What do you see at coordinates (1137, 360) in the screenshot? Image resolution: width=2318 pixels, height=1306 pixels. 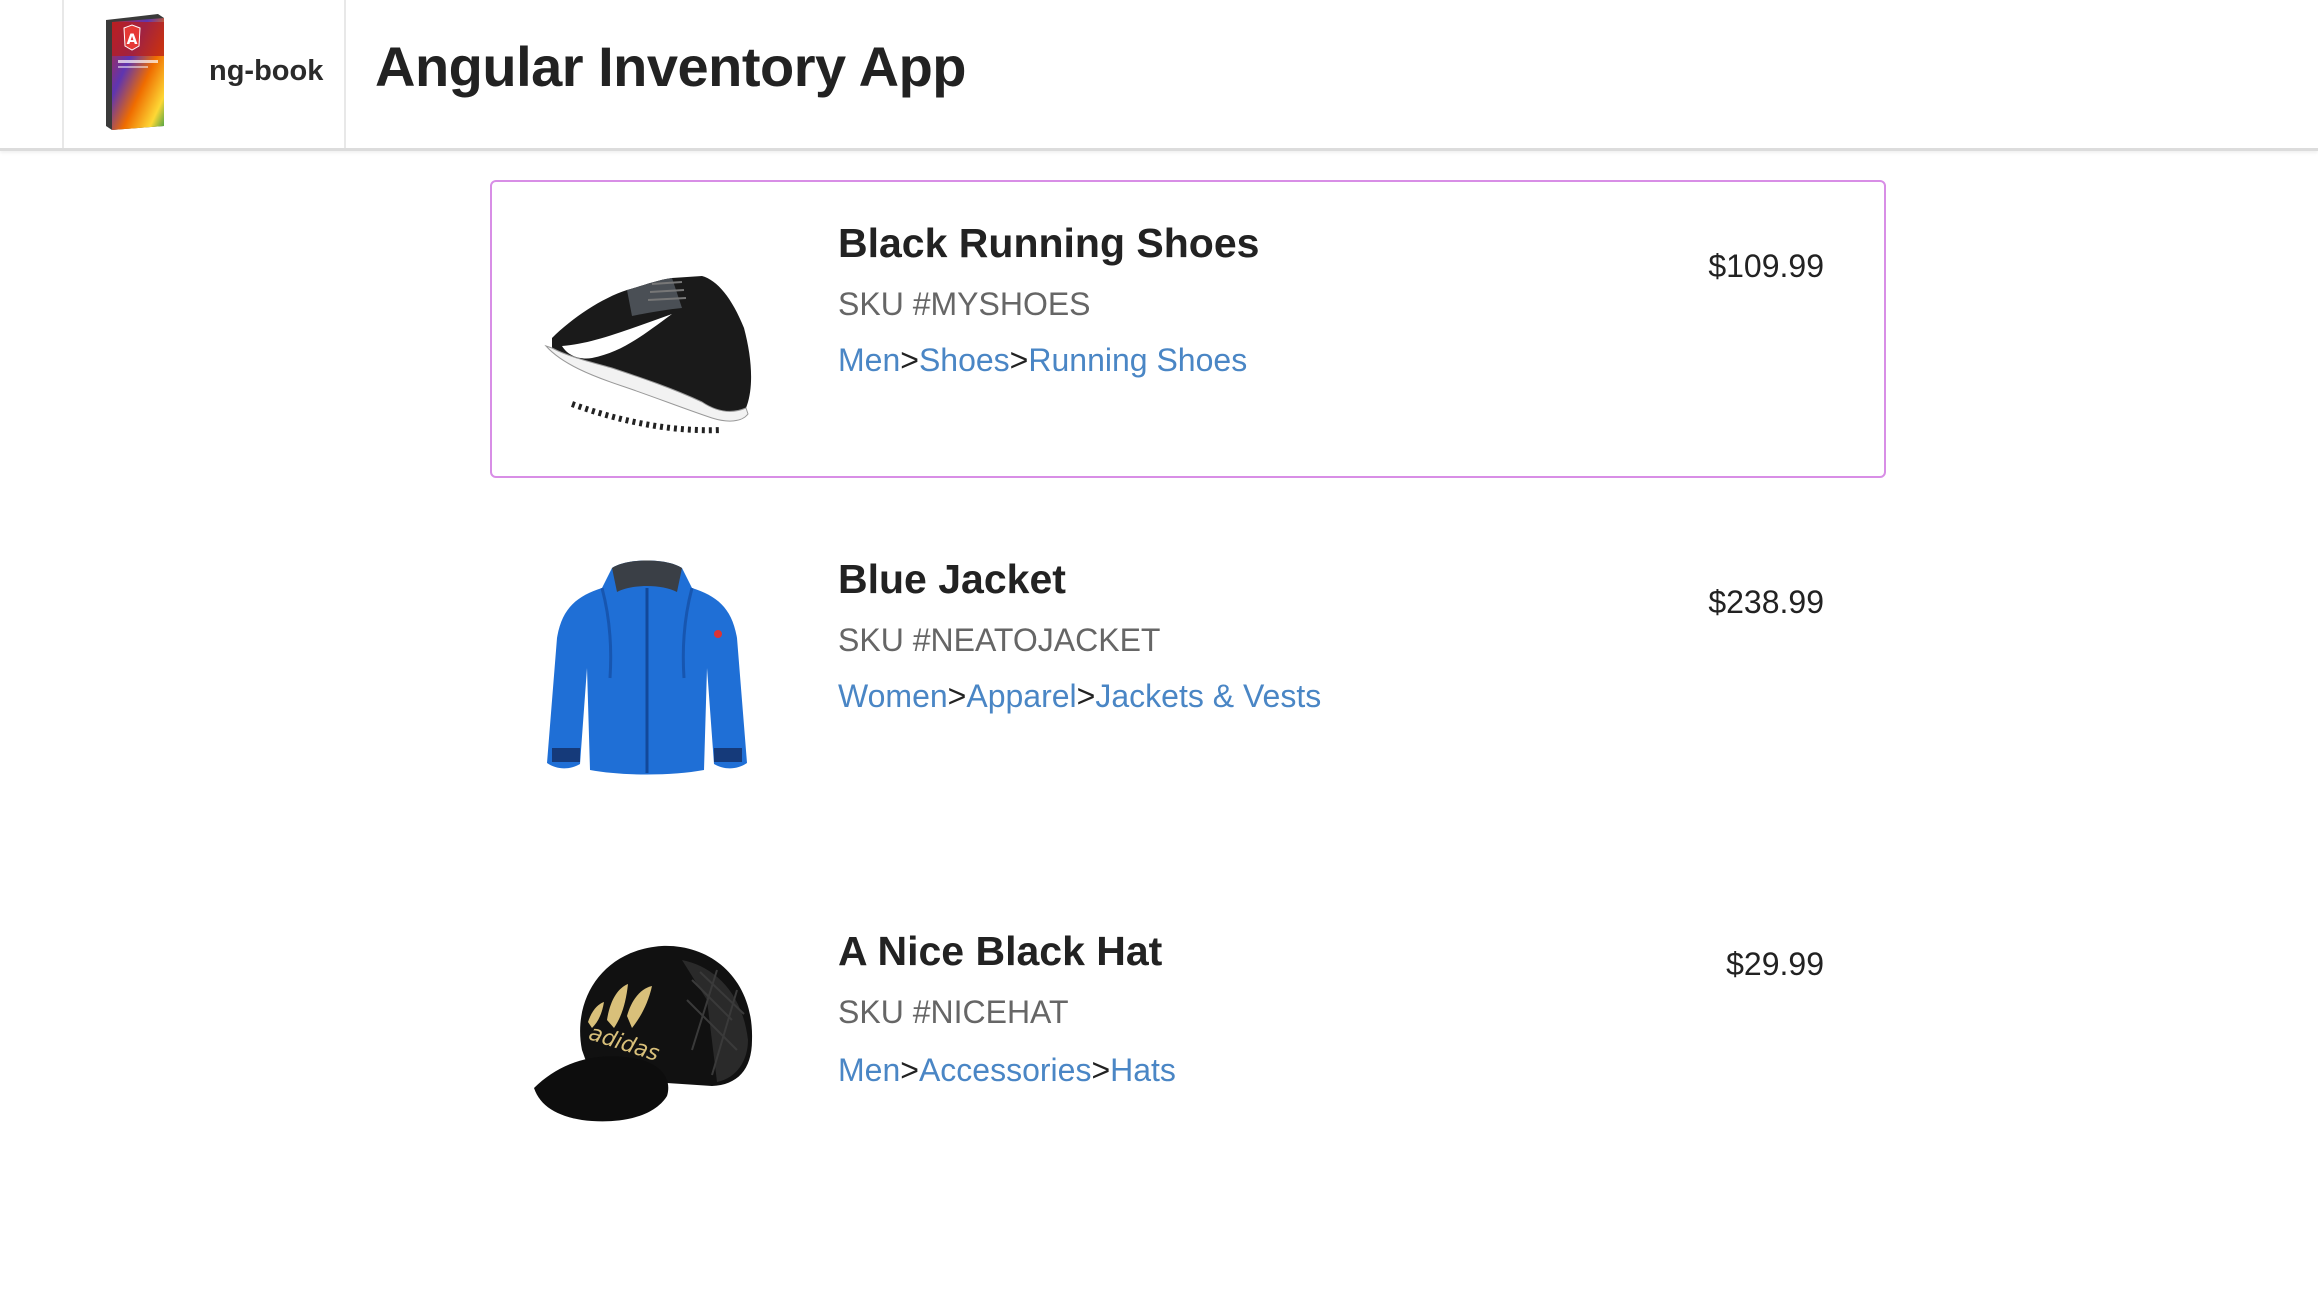 I see `department-link: Running Shoes` at bounding box center [1137, 360].